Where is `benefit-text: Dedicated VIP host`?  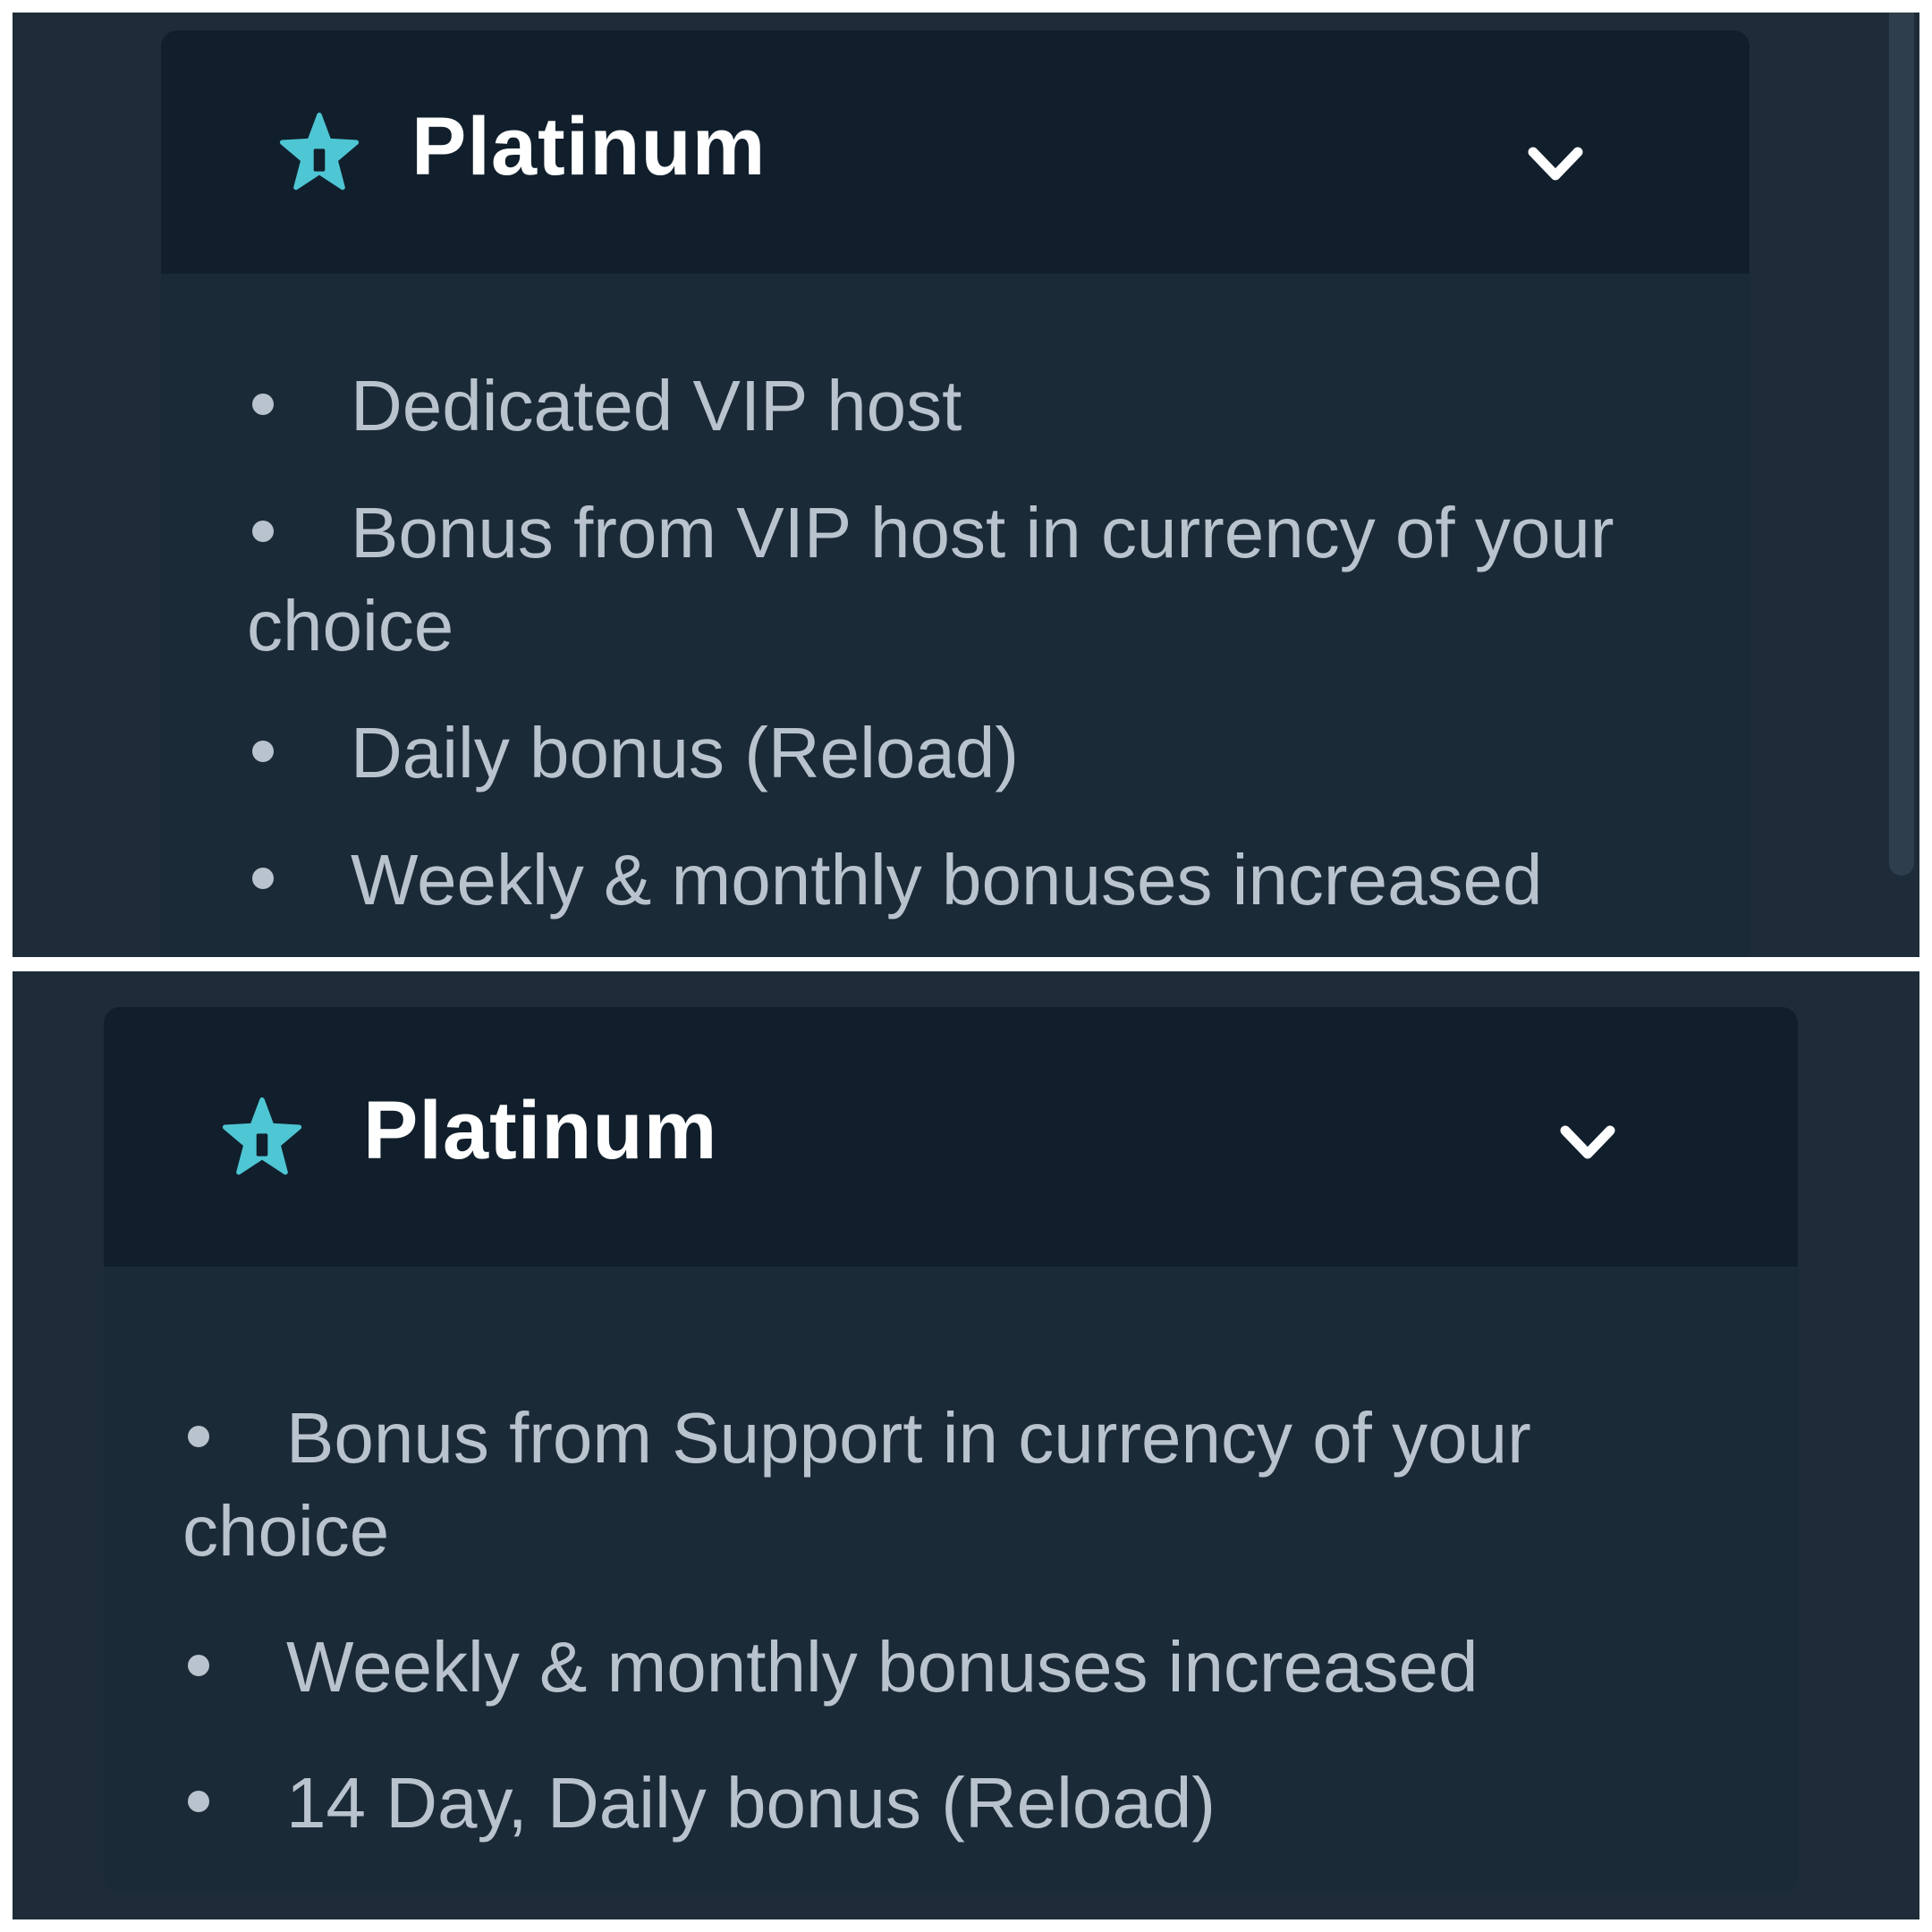
benefit-text: Dedicated VIP host is located at coordinates (656, 405).